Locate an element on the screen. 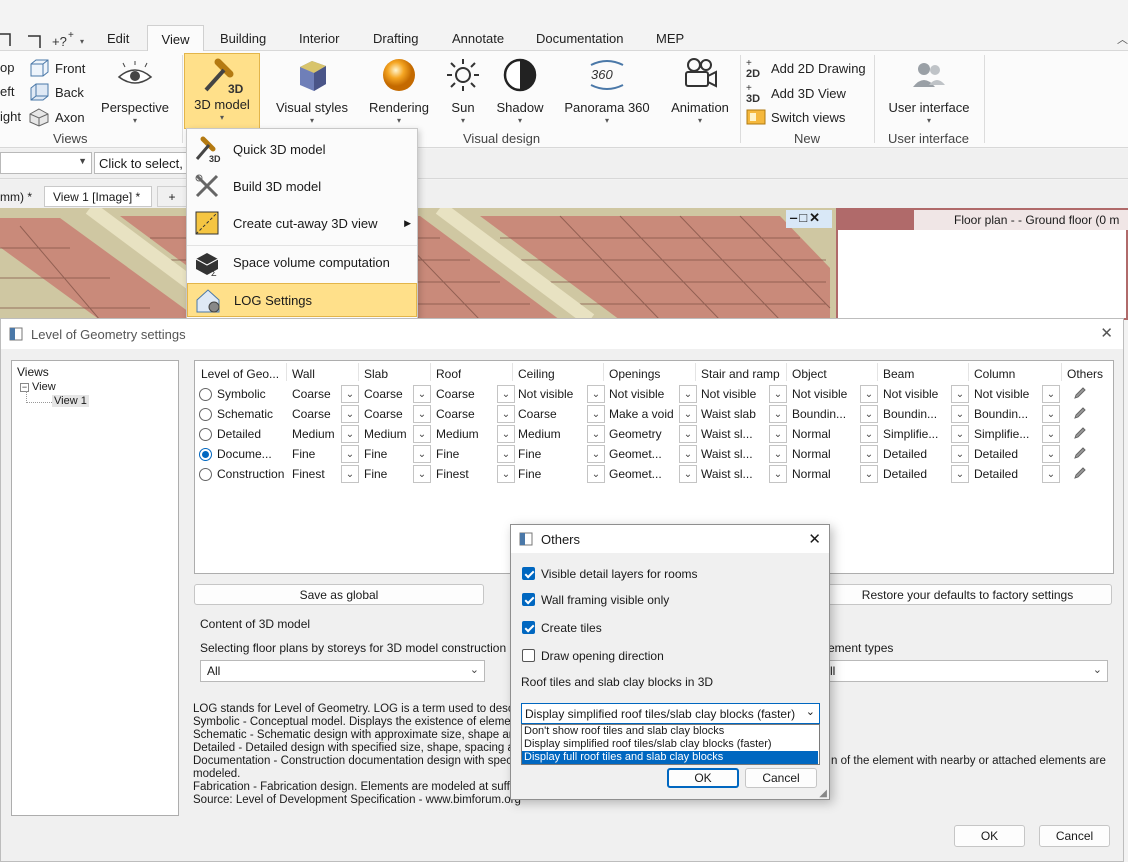 This screenshot has height=862, width=1128. floor-plans-combo: All ⌄ is located at coordinates (342, 671).